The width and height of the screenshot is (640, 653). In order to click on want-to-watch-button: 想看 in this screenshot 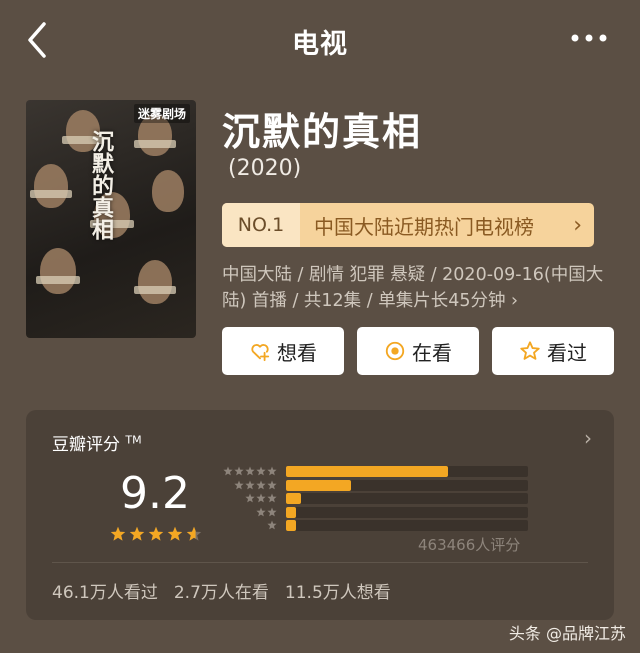, I will do `click(283, 351)`.